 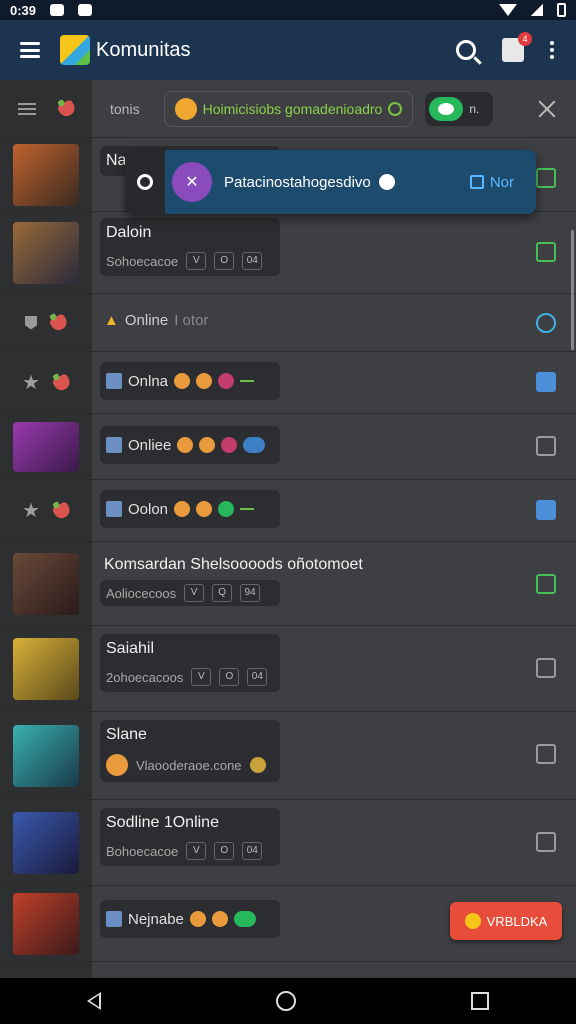 I want to click on notification-icon: 4, so click(x=517, y=47).